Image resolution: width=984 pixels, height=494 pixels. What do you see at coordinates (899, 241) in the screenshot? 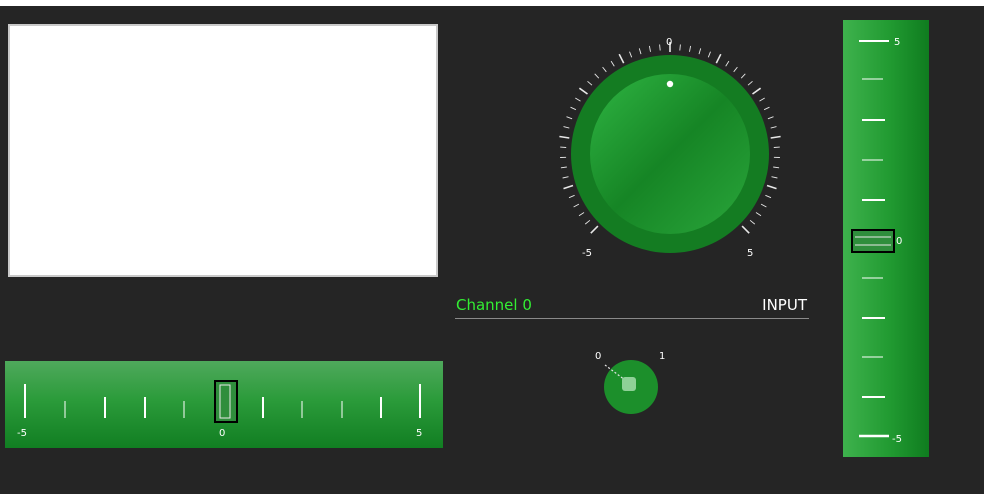
I see `vslider-mid-label: 0` at bounding box center [899, 241].